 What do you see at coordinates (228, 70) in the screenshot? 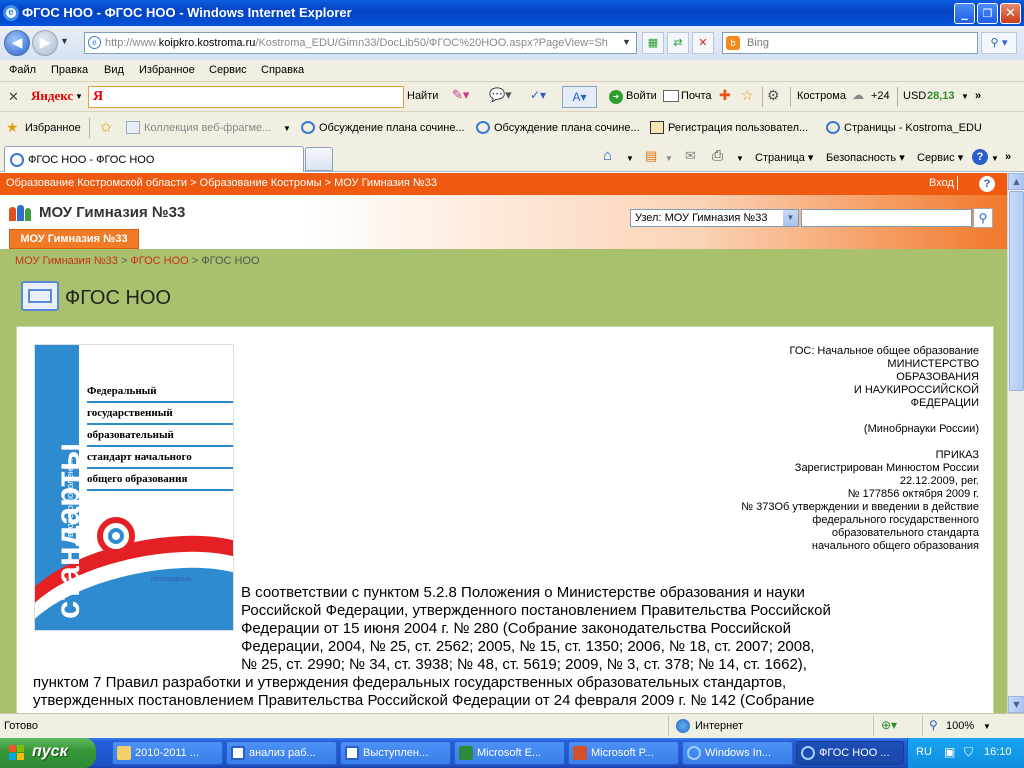
I see `menu-tools: Сервис` at bounding box center [228, 70].